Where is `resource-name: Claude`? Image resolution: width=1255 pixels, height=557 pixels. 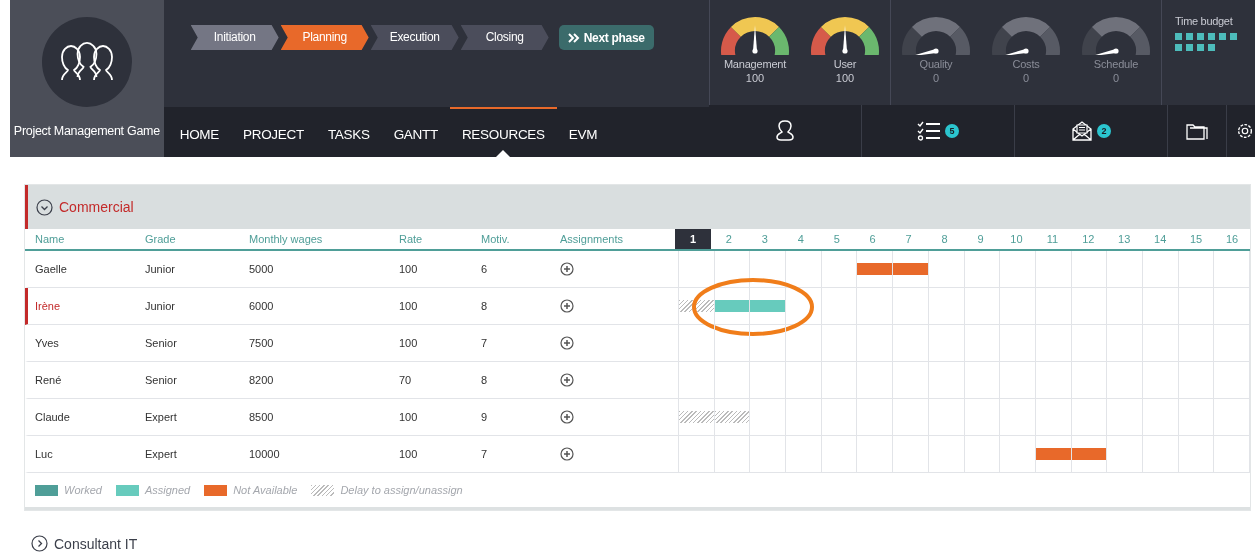 resource-name: Claude is located at coordinates (83, 417).